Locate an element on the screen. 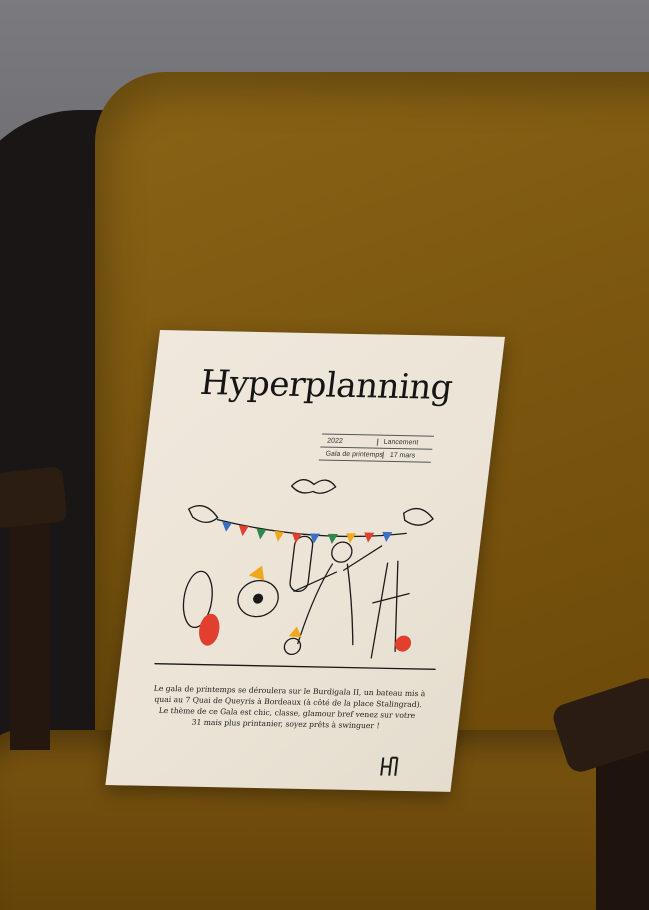  party-illustration is located at coordinates (295, 574).